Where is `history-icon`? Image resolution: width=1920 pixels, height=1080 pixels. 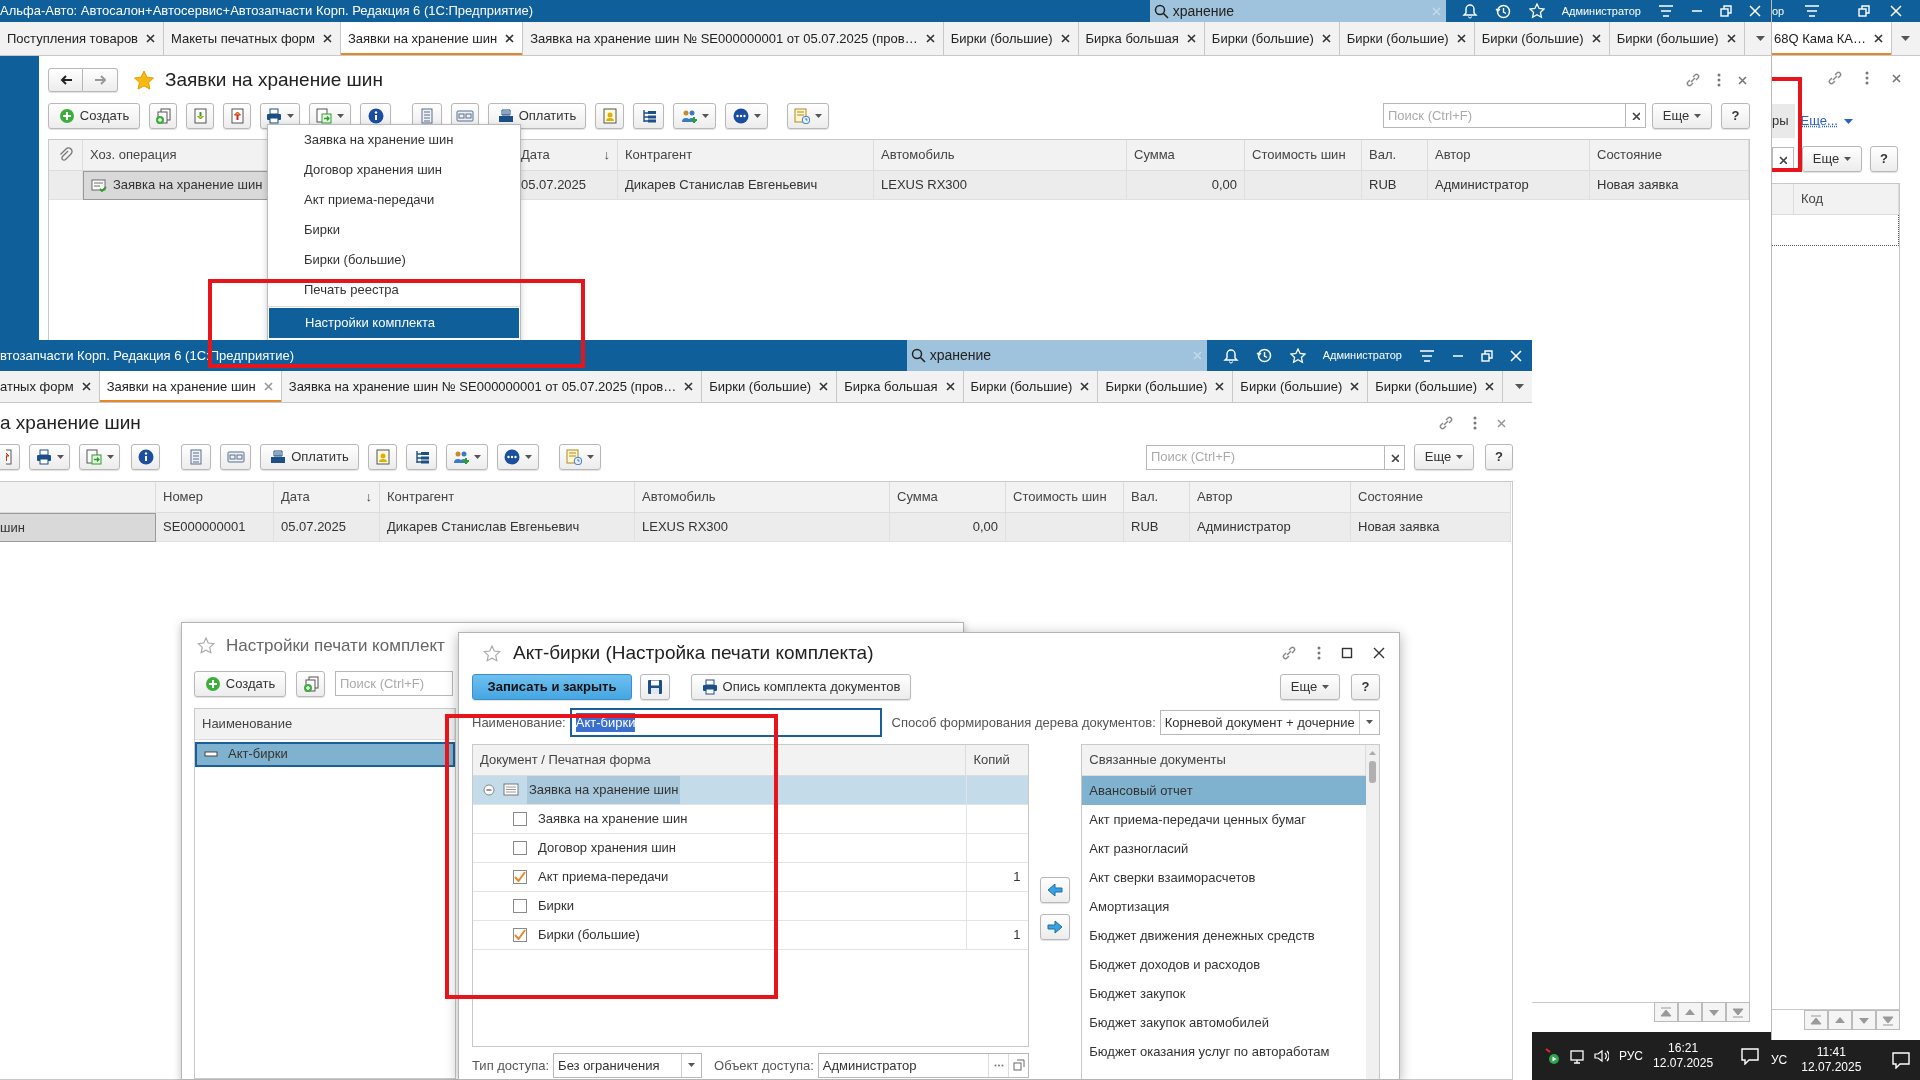 history-icon is located at coordinates (1264, 355).